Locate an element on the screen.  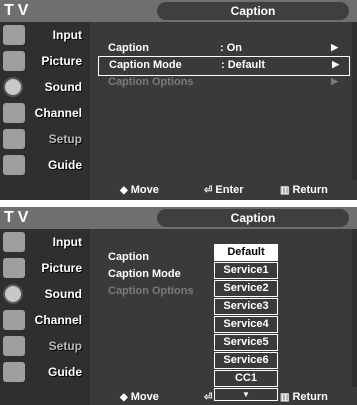
footer-enter: ⏎Enter is located at coordinates (224, 190).